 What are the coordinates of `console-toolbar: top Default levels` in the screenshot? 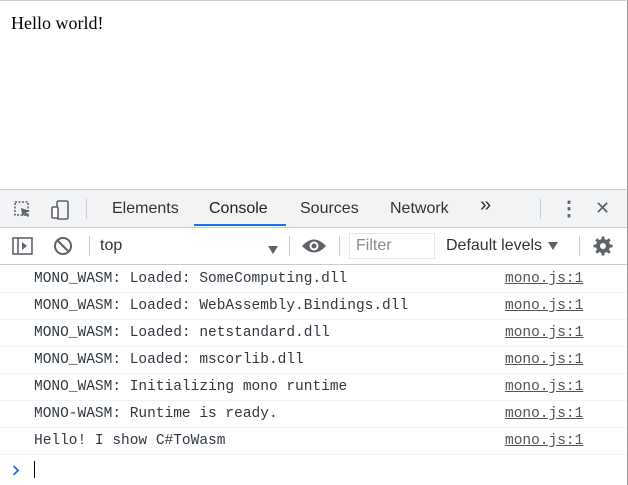 It's located at (313, 246).